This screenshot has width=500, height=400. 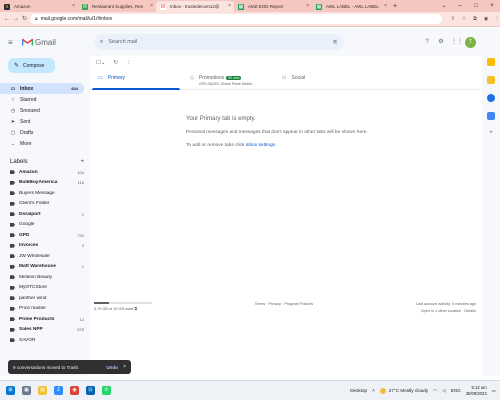 What do you see at coordinates (135, 309) in the screenshot?
I see `external-link-icon: ⧉` at bounding box center [135, 309].